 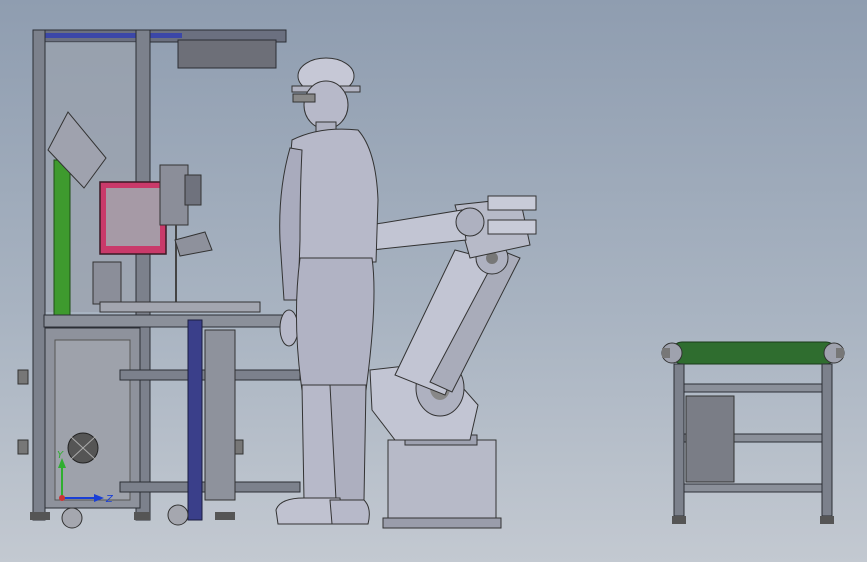 What do you see at coordinates (60, 455) in the screenshot?
I see `y-axis-label: Y` at bounding box center [60, 455].